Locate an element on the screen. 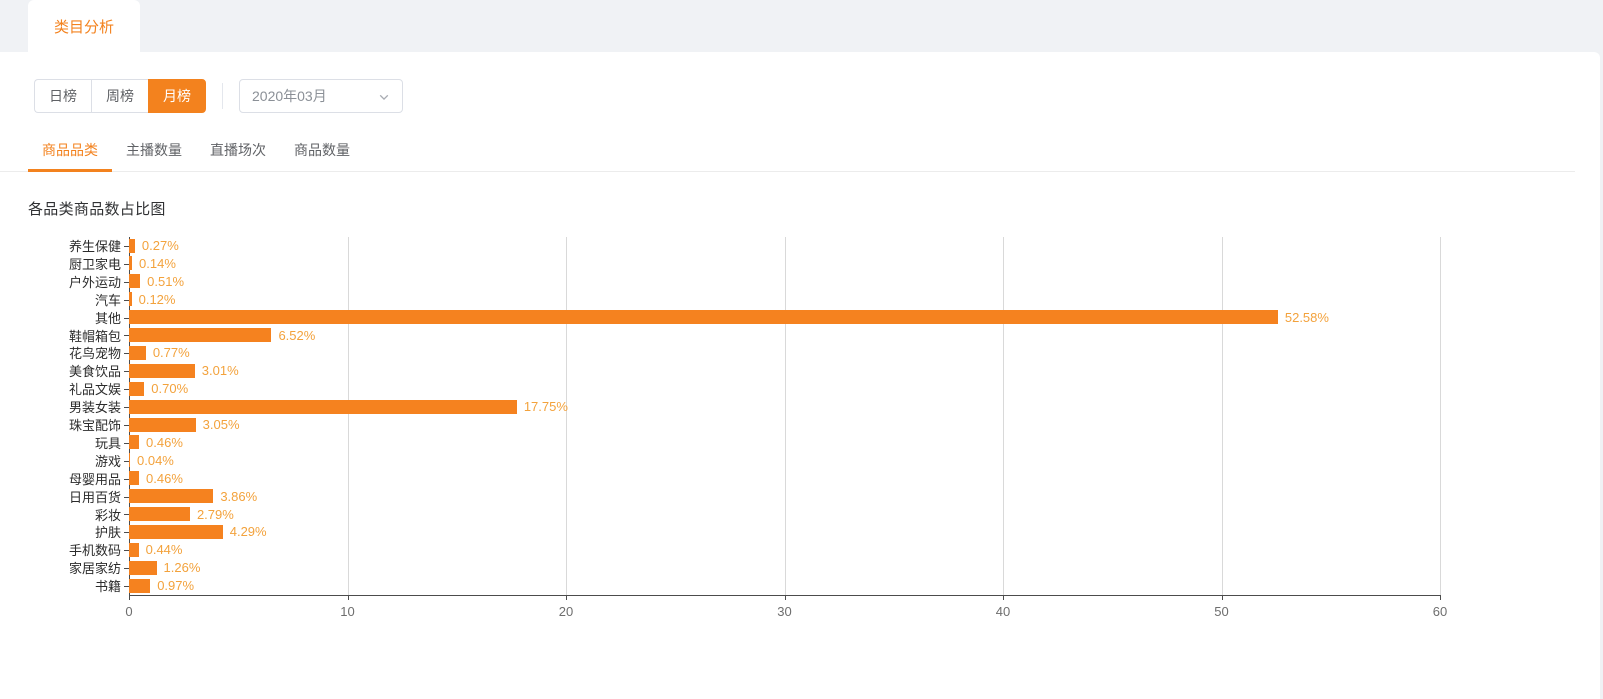  chart-bar-row: 0.04% is located at coordinates (151, 460).